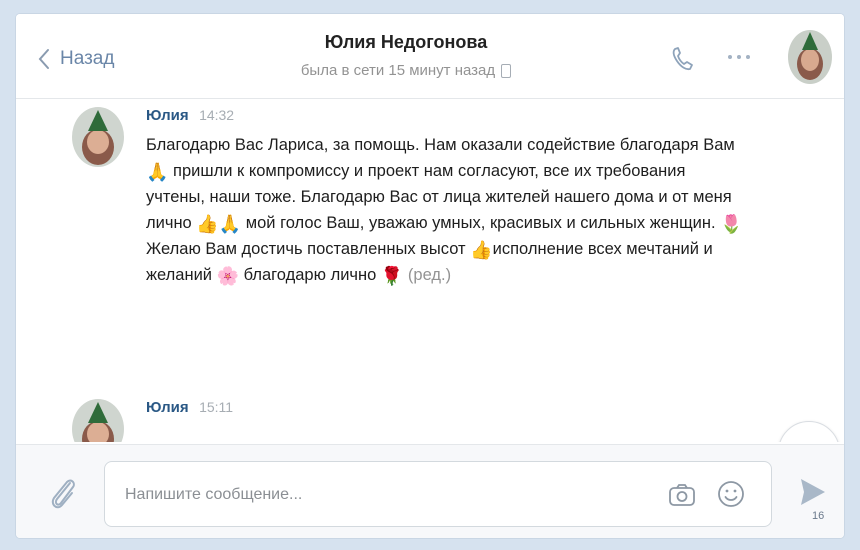  I want to click on more-icon, so click(739, 57).